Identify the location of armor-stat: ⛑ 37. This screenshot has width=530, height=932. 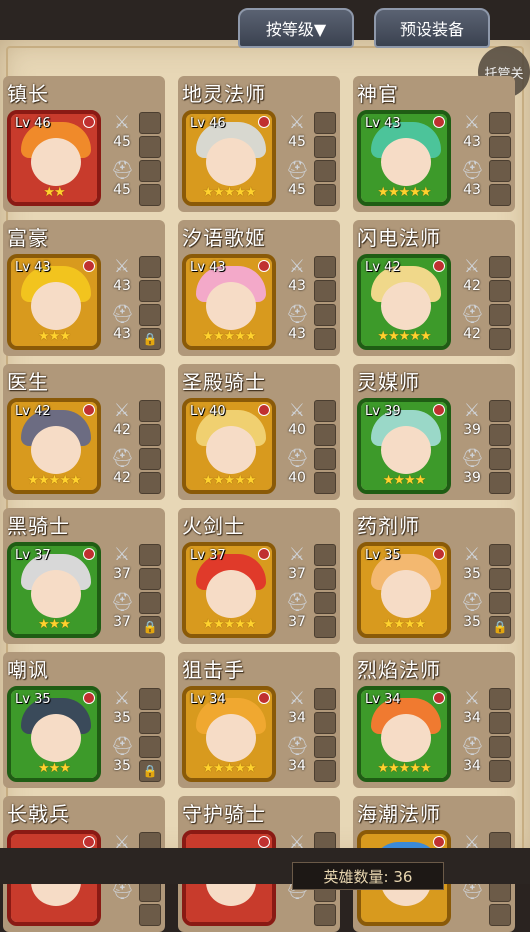
(297, 611).